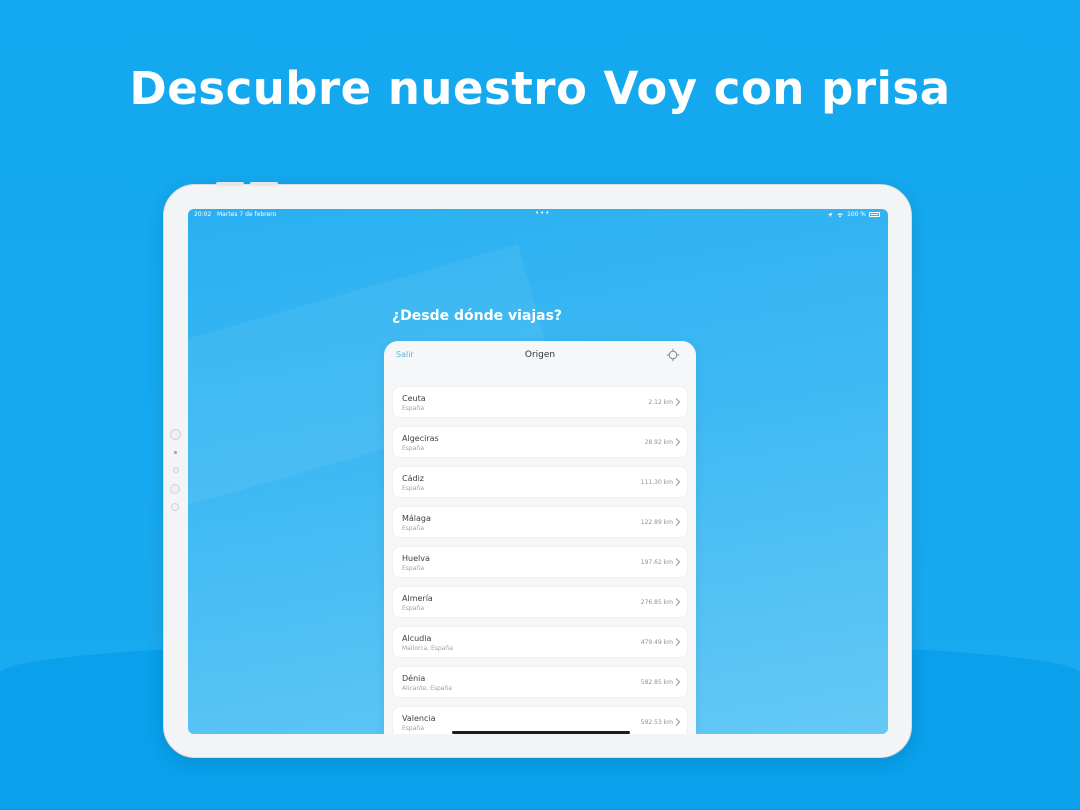 The height and width of the screenshot is (810, 1080). Describe the element at coordinates (540, 682) in the screenshot. I see `list-item: Dénia Alicante, España 582.85 km` at that location.